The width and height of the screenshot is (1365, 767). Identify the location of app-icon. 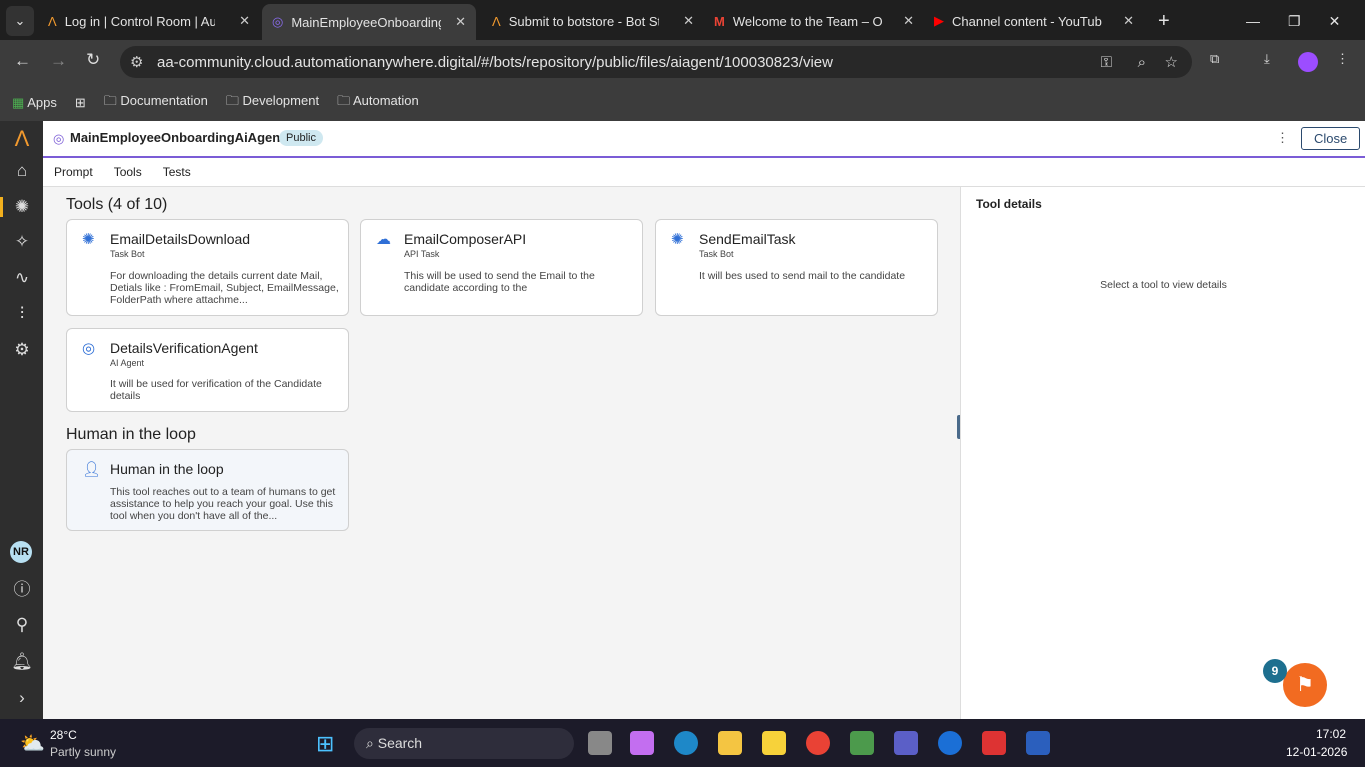
(950, 743).